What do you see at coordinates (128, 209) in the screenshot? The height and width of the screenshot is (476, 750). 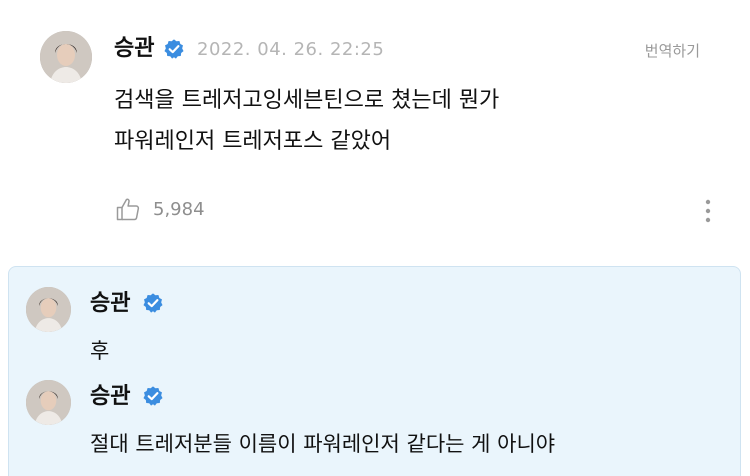 I see `like-thumbs-up-icon` at bounding box center [128, 209].